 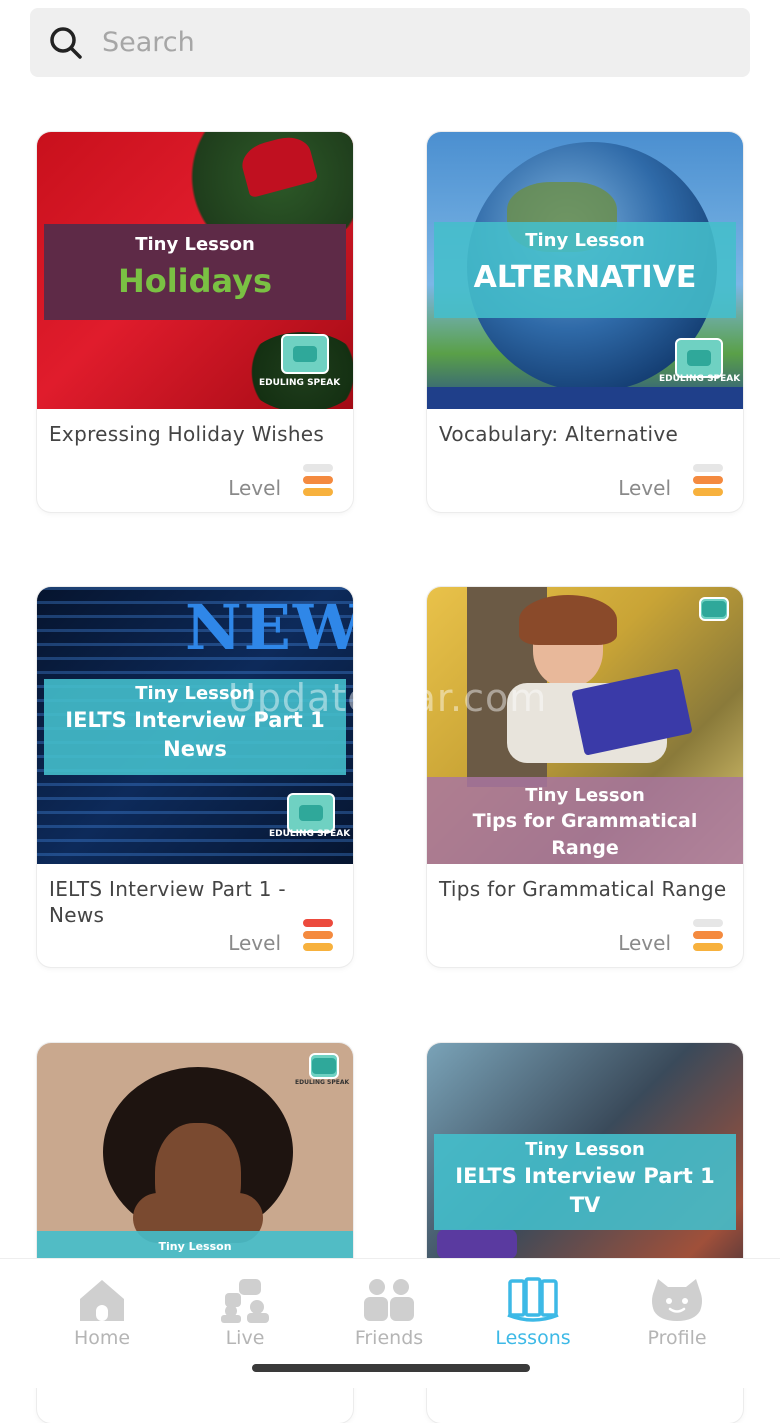 I want to click on lessons-icon, so click(x=533, y=1299).